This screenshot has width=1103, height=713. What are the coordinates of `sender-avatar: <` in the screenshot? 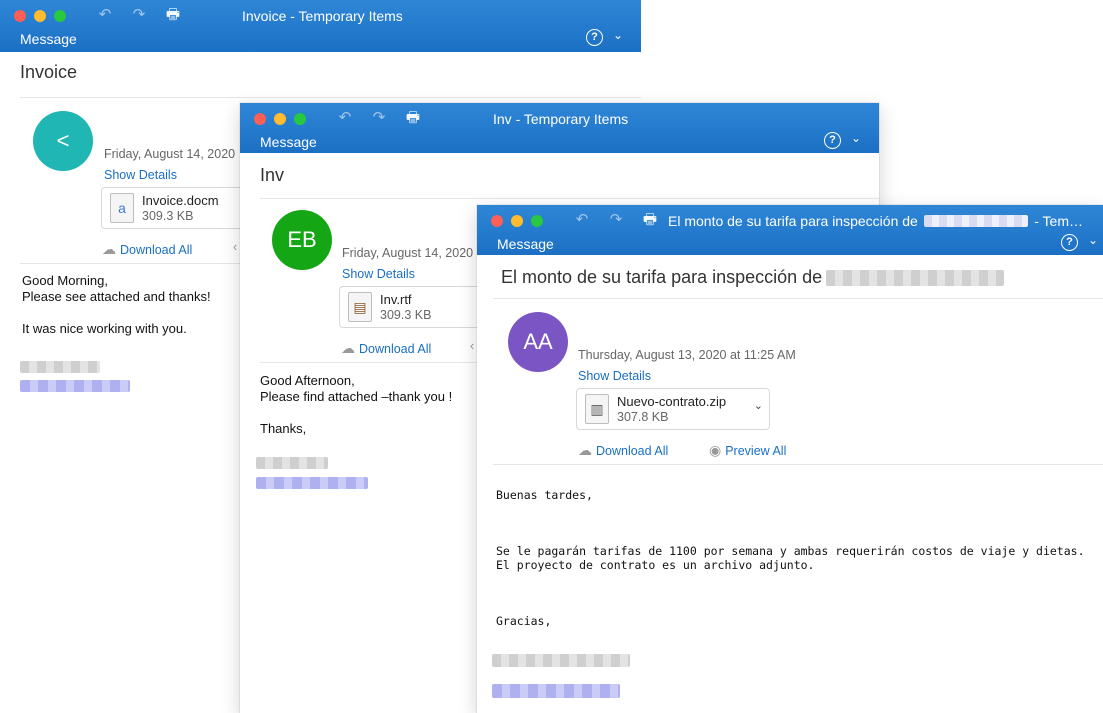 It's located at (63, 141).